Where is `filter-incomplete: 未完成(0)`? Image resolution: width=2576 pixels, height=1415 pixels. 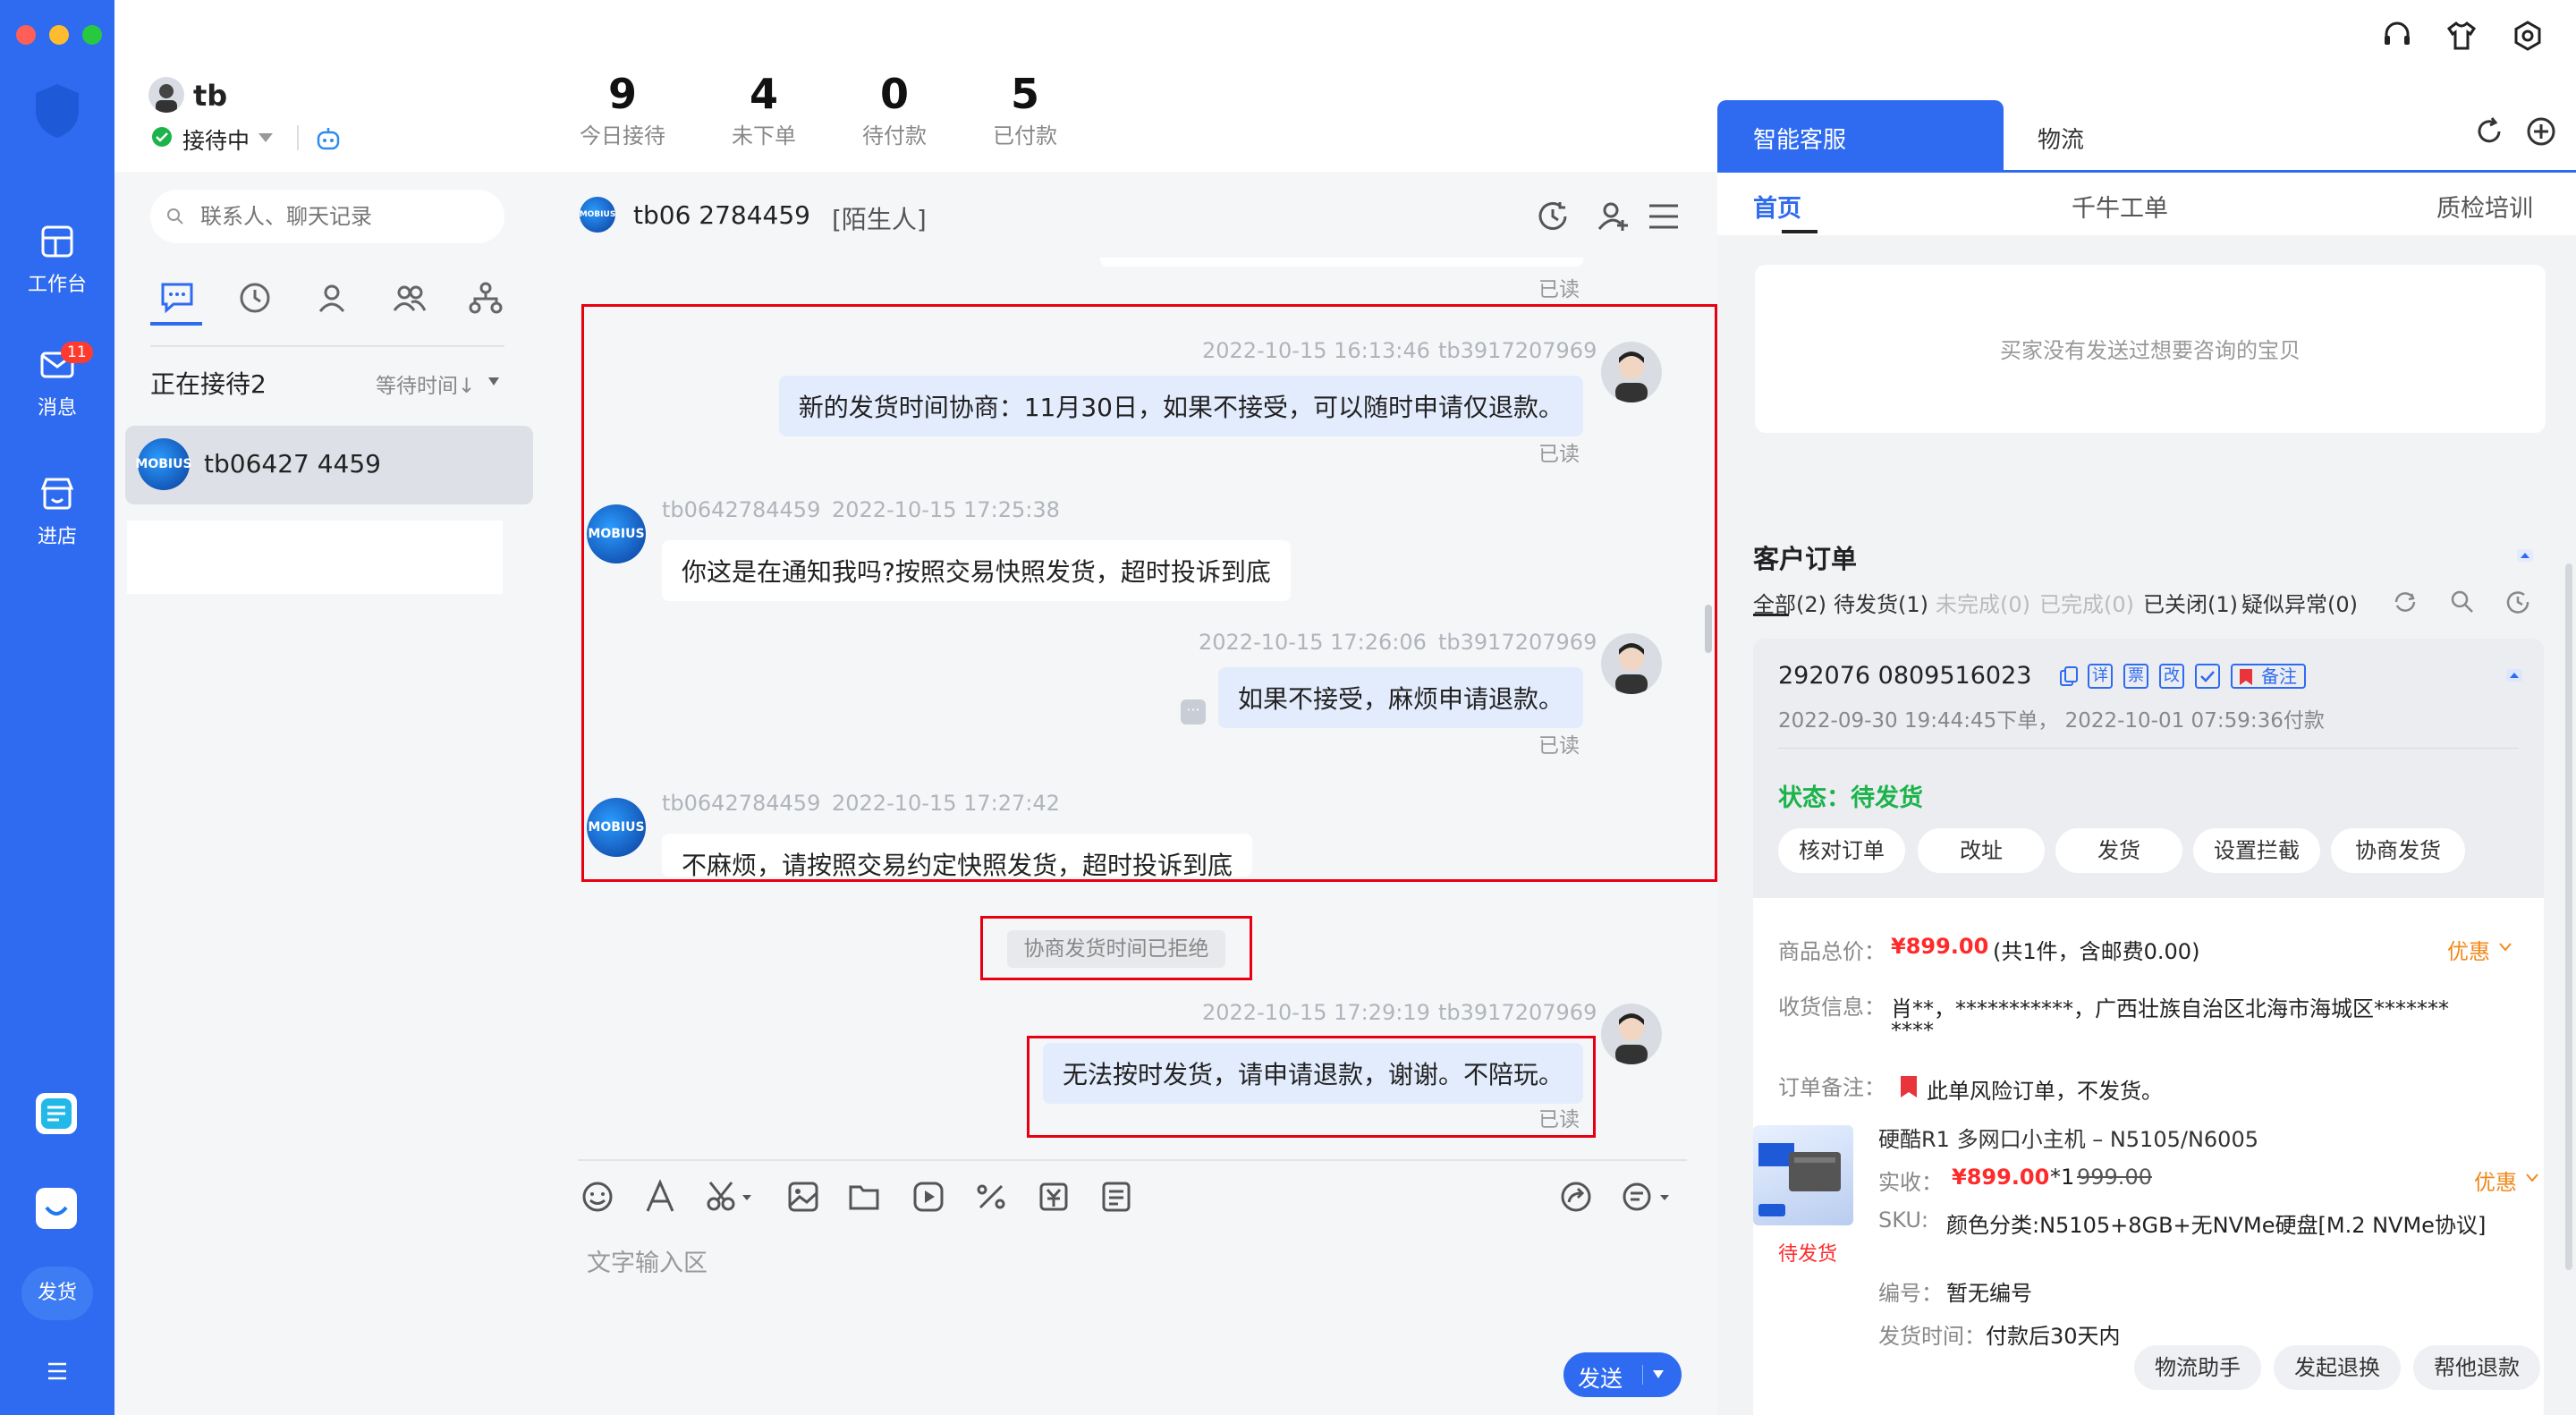
filter-incomplete: 未完成(0) is located at coordinates (1983, 603).